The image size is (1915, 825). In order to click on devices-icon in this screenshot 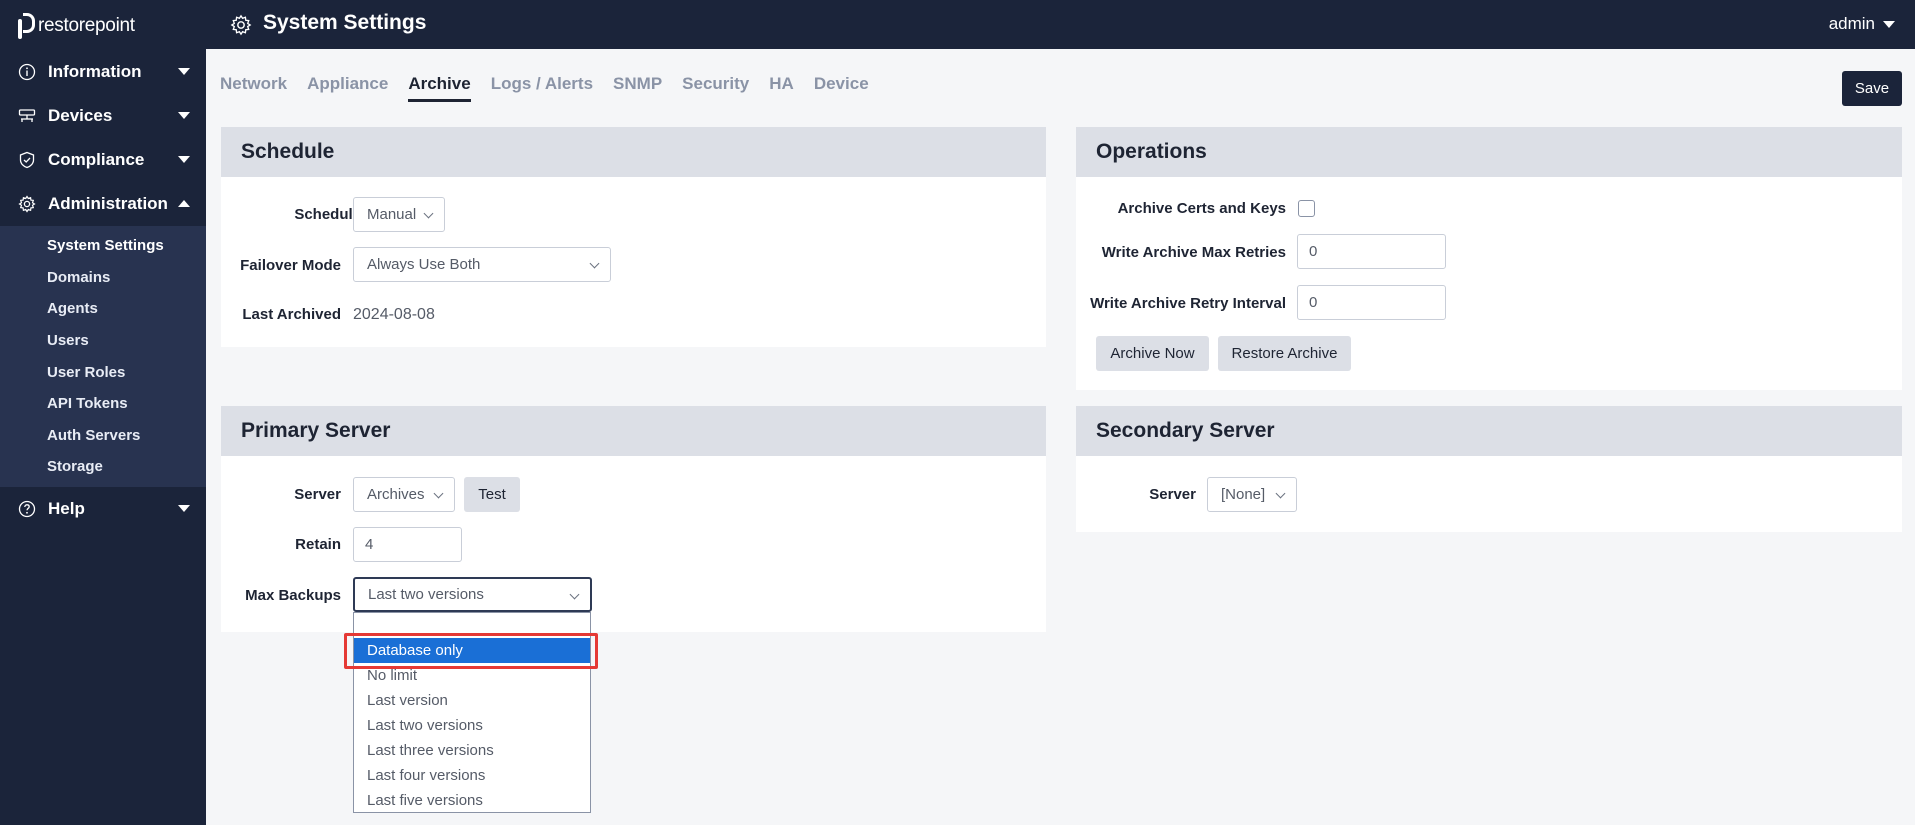, I will do `click(27, 116)`.